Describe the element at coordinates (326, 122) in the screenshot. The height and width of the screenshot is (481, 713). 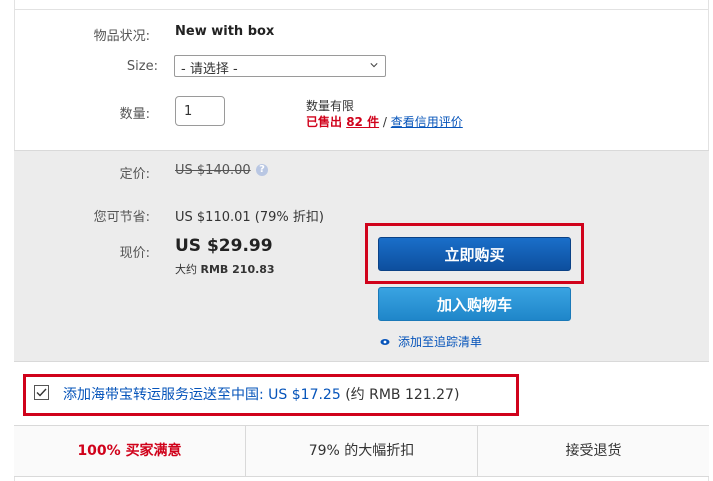
I see `sold-prefix: 已售出` at that location.